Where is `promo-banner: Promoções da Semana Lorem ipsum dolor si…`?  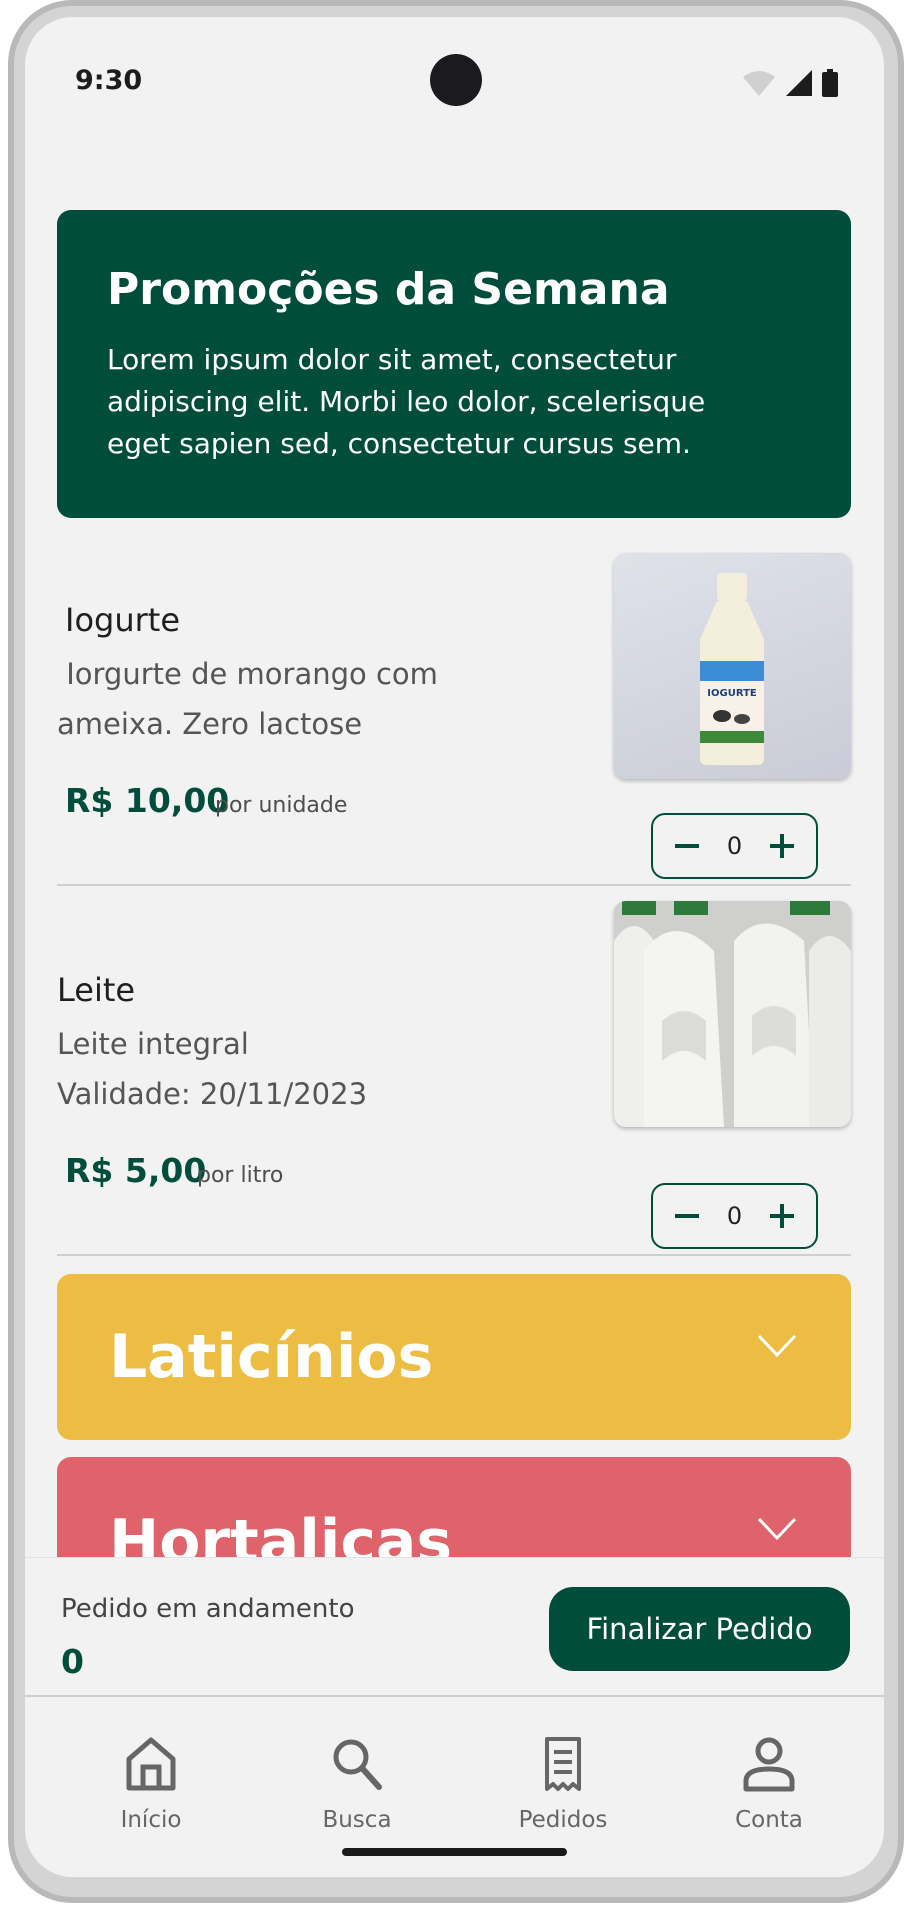 promo-banner: Promoções da Semana Lorem ipsum dolor si… is located at coordinates (454, 364).